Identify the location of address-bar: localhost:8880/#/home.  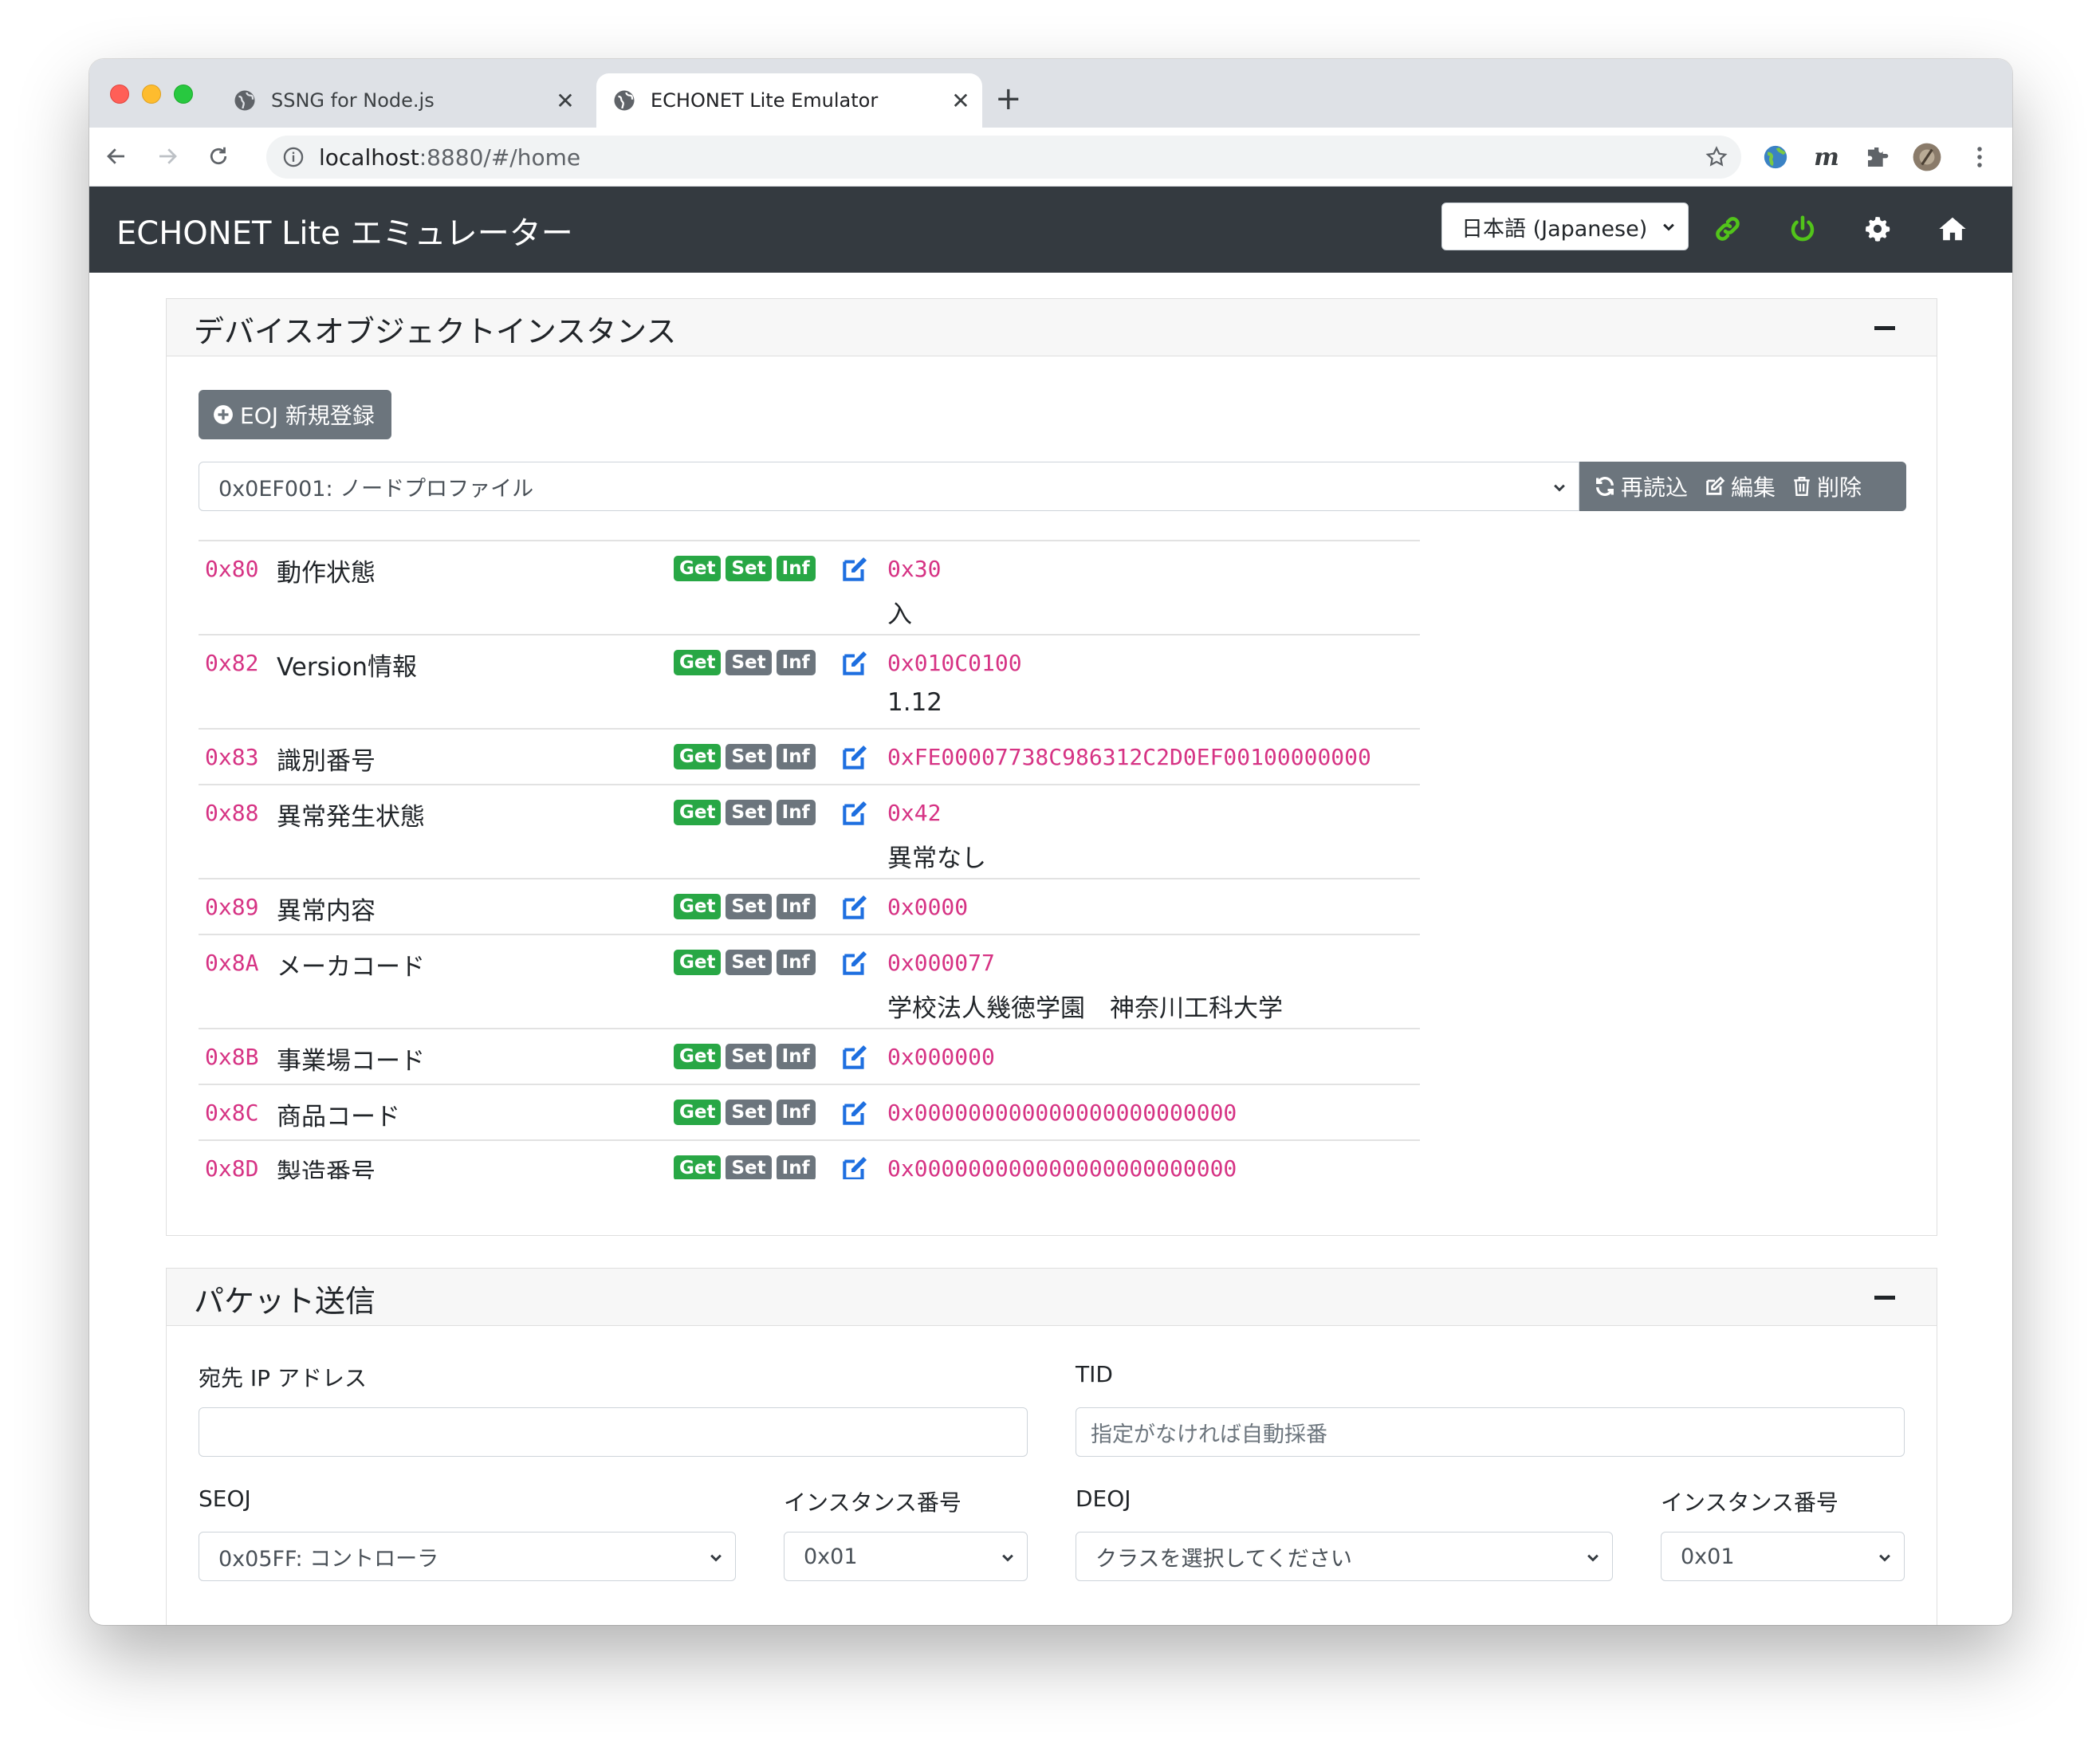
(1003, 157).